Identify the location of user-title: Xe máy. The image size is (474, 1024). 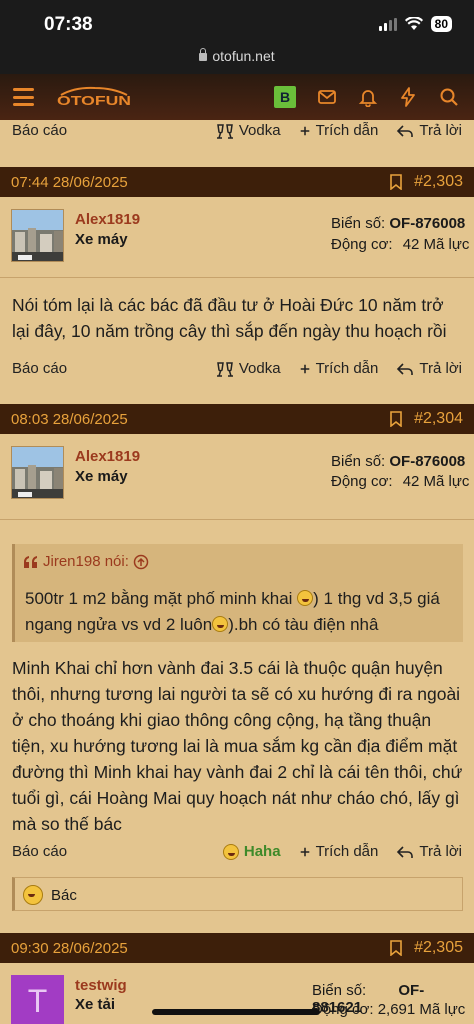
(101, 239).